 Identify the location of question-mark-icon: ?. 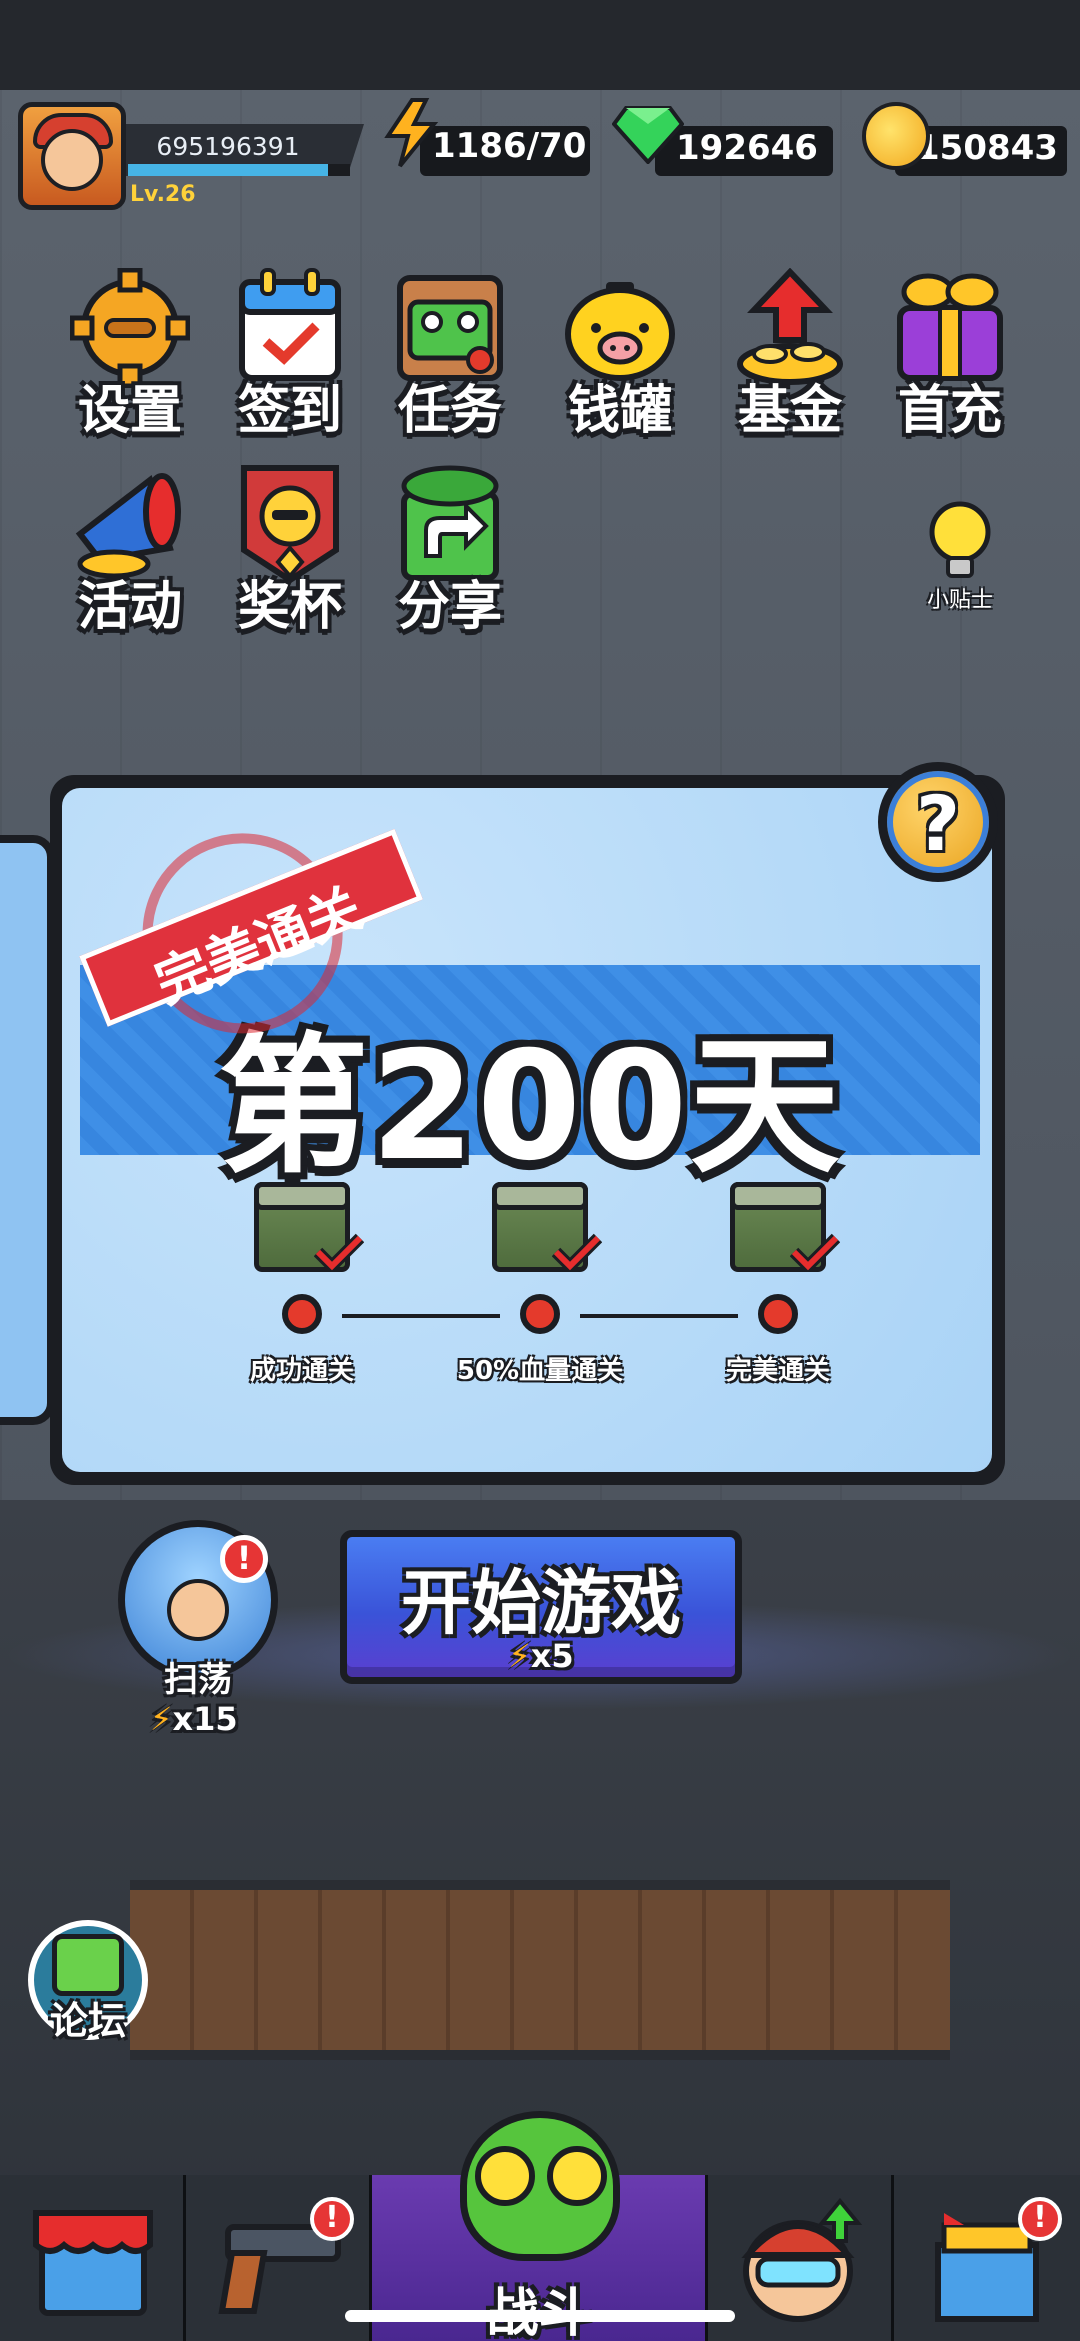
(938, 823).